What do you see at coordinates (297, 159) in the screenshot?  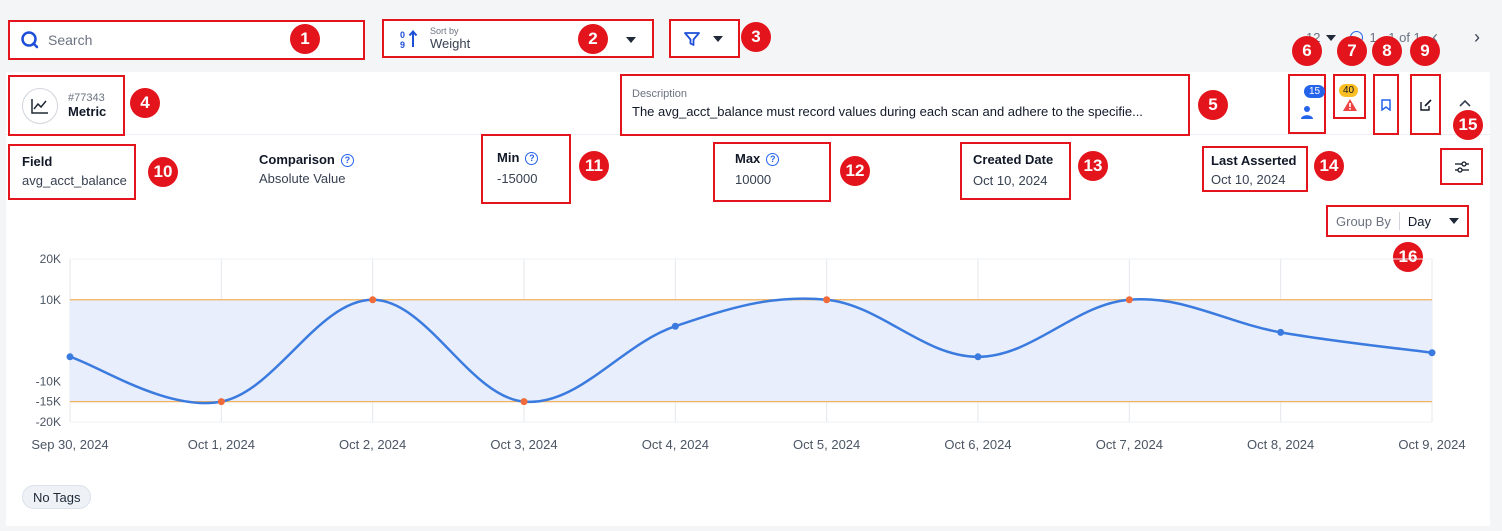 I see `comparison-label: Comparison` at bounding box center [297, 159].